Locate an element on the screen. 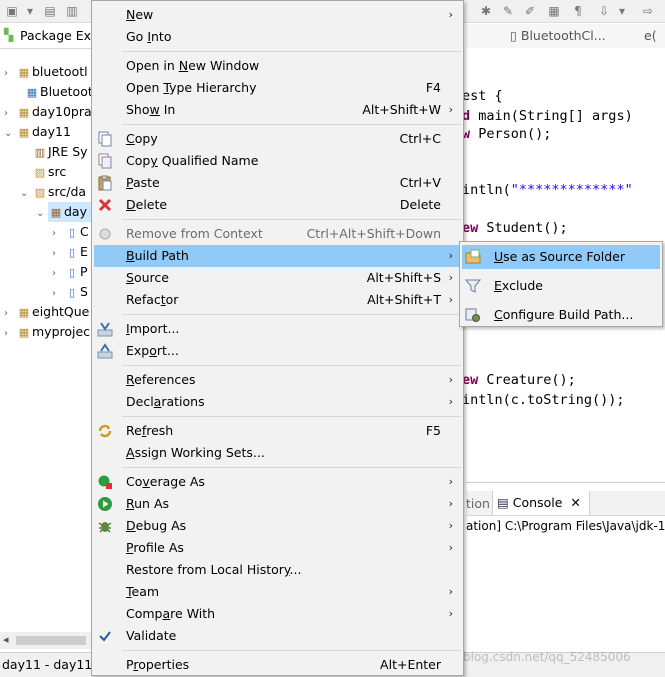  menu-item-refresh: Refresh F5 is located at coordinates (277, 431).